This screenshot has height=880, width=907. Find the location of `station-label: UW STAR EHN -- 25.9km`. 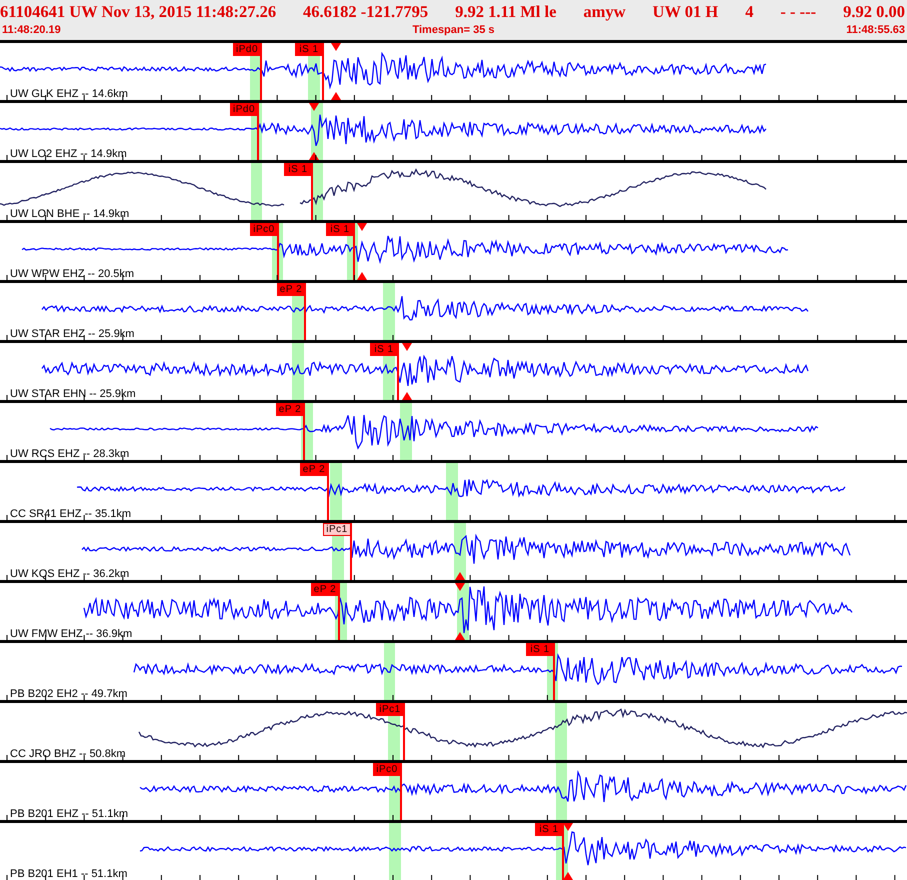

station-label: UW STAR EHN -- 25.9km is located at coordinates (73, 394).